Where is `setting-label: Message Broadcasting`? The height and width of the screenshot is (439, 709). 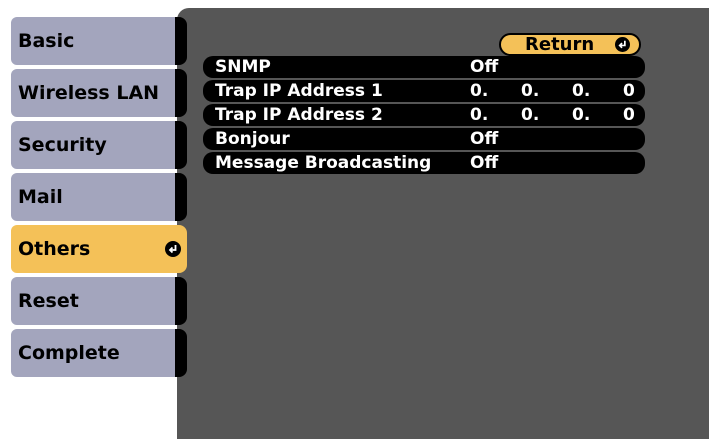
setting-label: Message Broadcasting is located at coordinates (323, 163).